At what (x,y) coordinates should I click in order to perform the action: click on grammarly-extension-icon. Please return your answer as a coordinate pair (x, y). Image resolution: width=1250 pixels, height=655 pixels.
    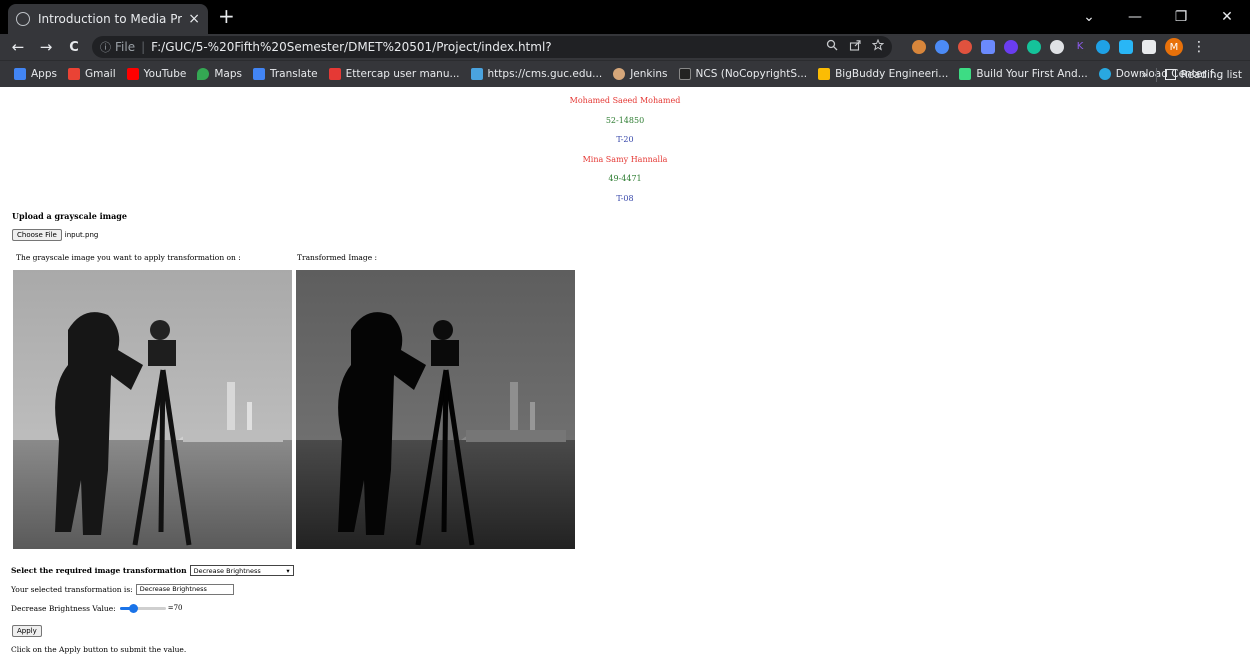
    Looking at the image, I should click on (1034, 47).